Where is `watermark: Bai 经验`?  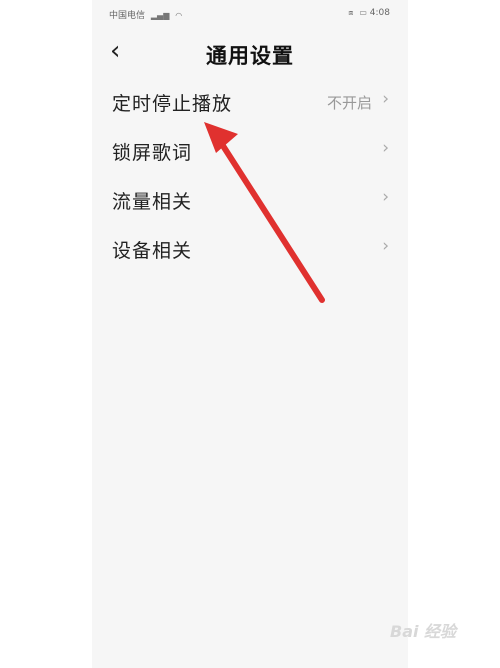
watermark: Bai 经验 is located at coordinates (423, 631).